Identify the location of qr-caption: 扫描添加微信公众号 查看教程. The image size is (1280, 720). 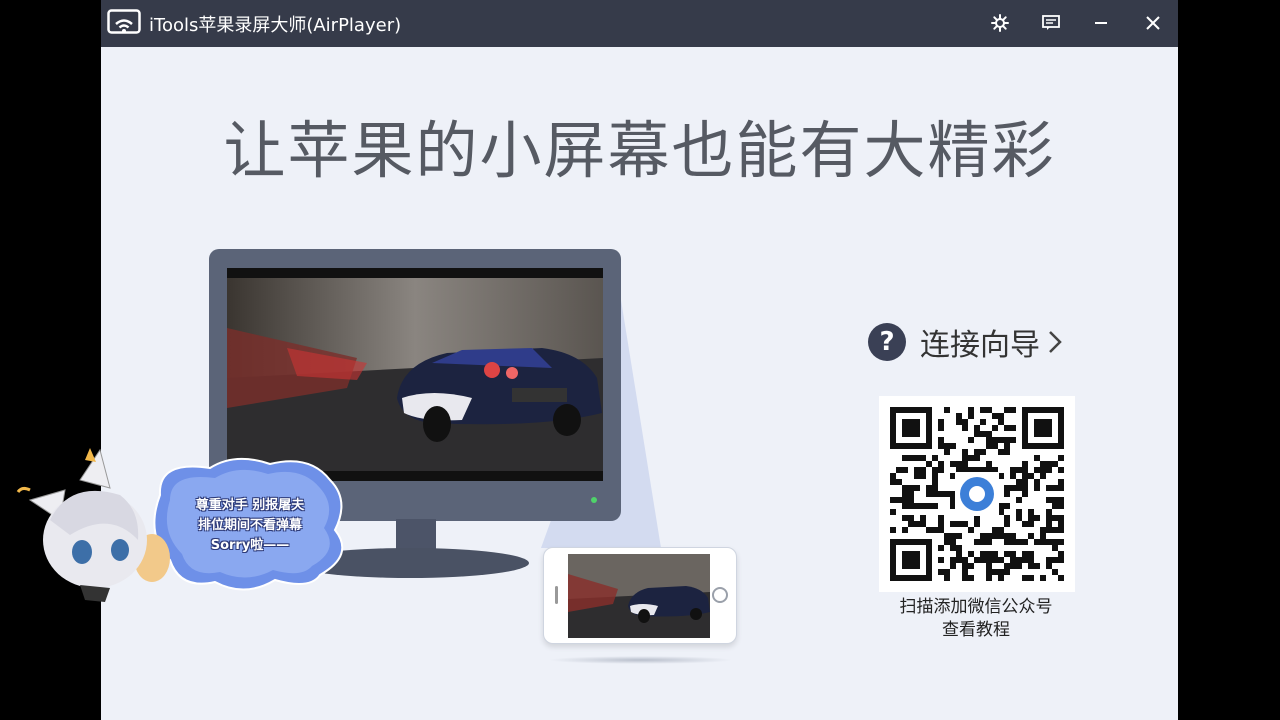
(976, 619).